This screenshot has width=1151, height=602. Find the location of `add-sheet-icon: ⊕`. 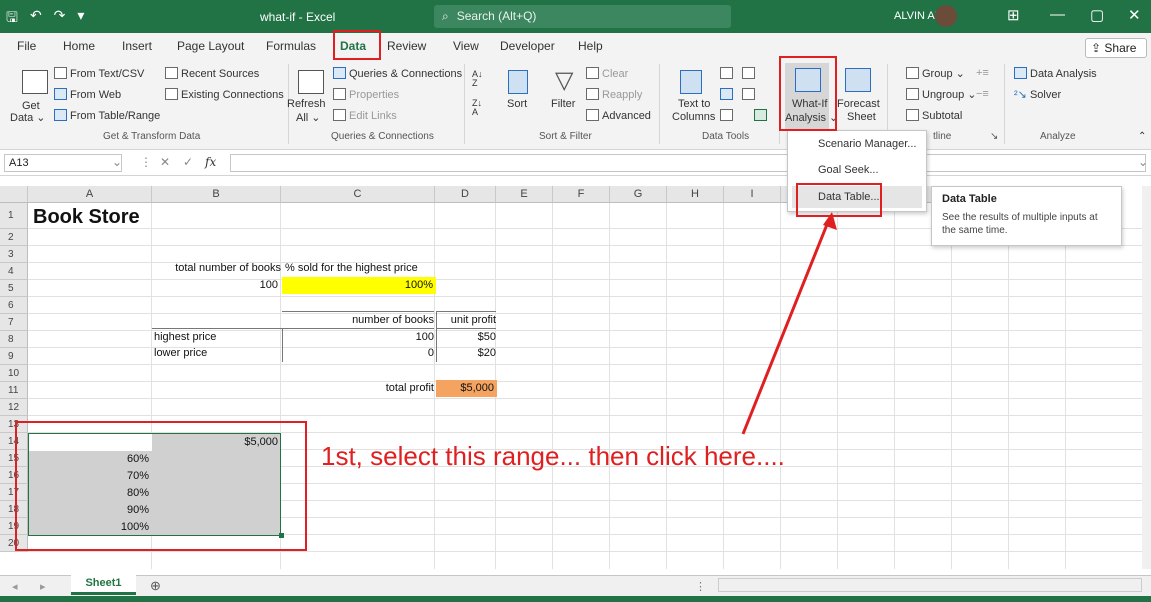

add-sheet-icon: ⊕ is located at coordinates (155, 586).